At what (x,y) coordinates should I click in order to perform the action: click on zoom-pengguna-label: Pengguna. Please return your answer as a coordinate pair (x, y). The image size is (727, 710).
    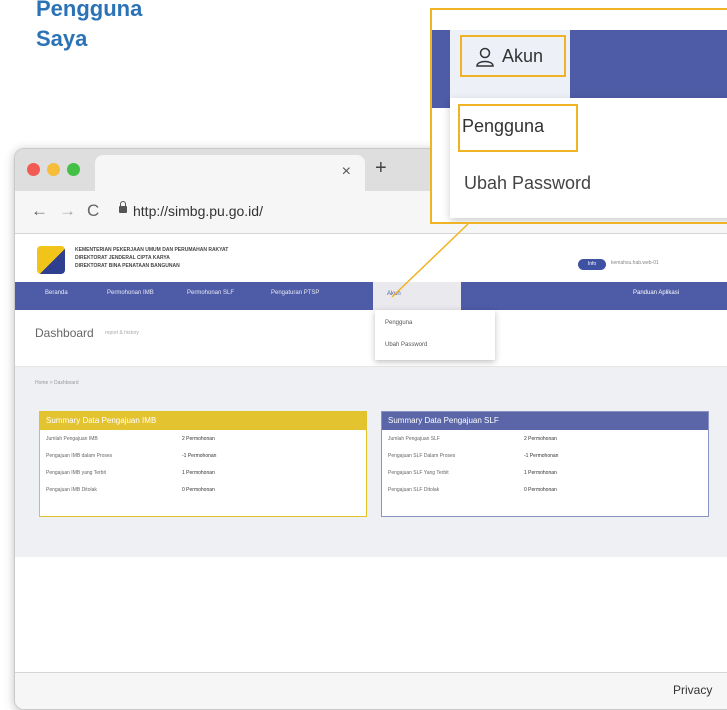
    Looking at the image, I should click on (503, 126).